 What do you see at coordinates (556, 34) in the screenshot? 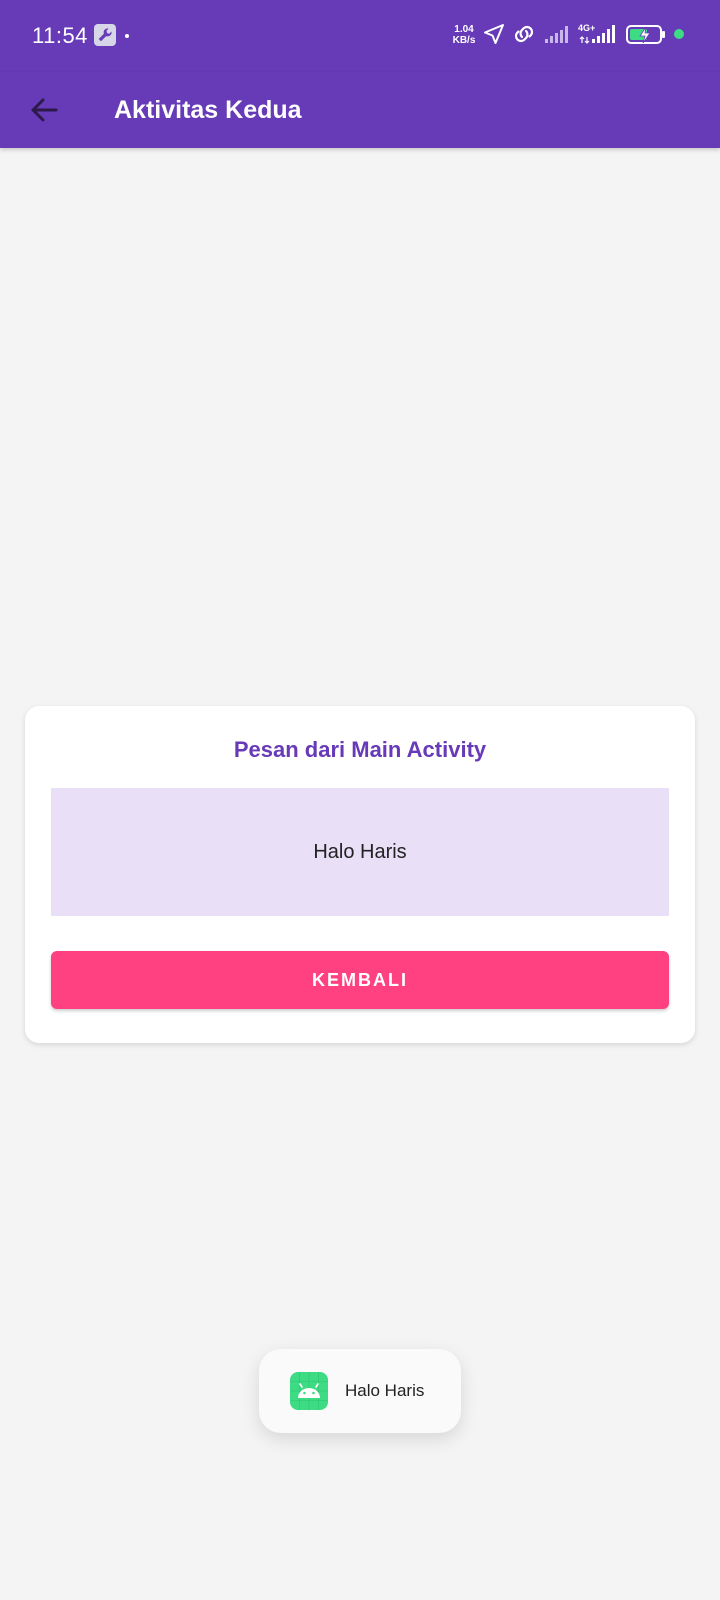
I see `signal-icon` at bounding box center [556, 34].